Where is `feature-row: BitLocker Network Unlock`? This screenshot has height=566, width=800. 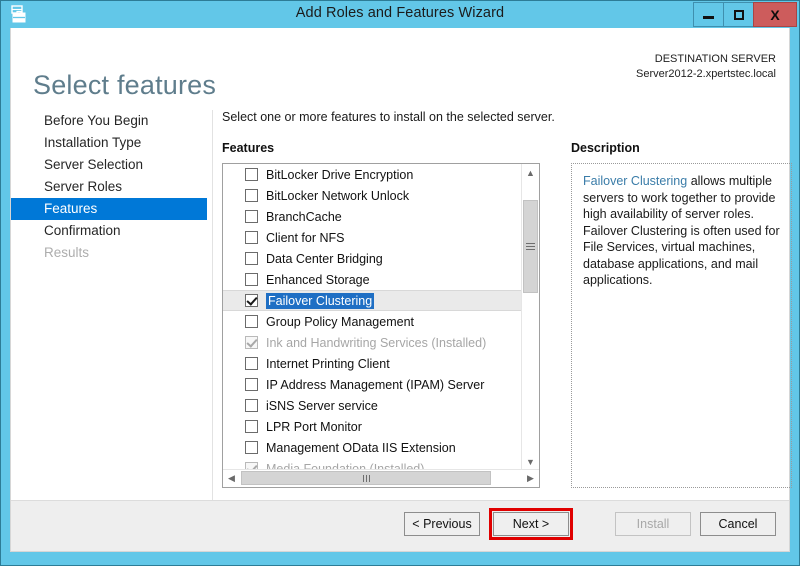 feature-row: BitLocker Network Unlock is located at coordinates (372, 195).